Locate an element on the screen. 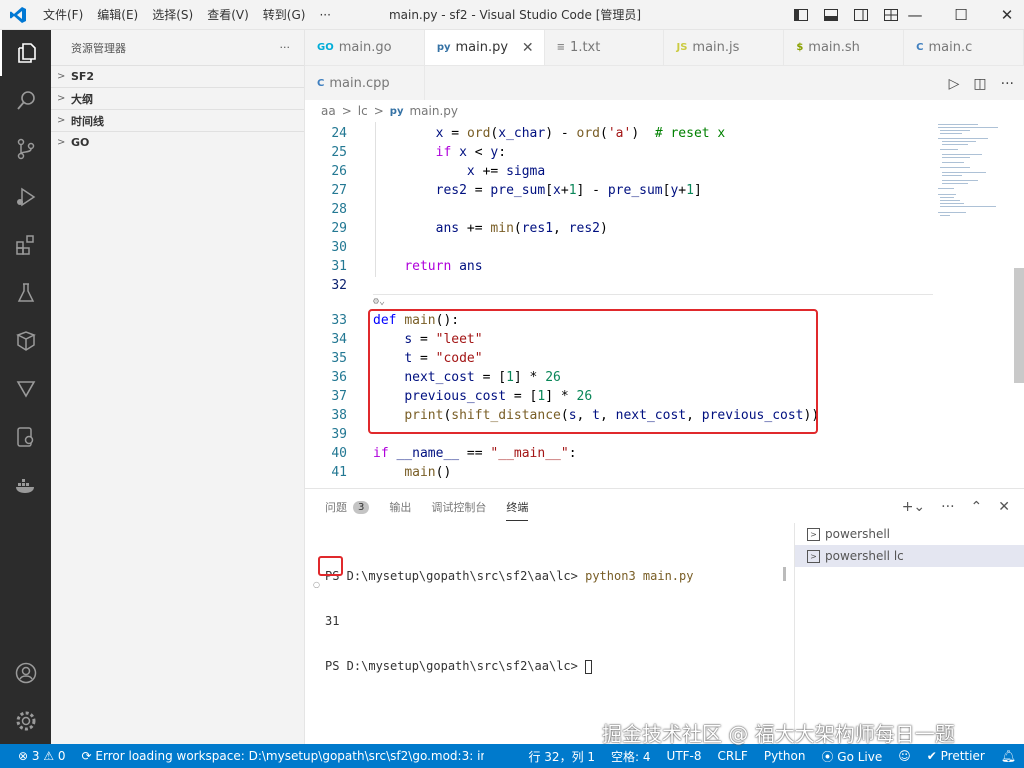  line-number: 28 is located at coordinates (339, 209).